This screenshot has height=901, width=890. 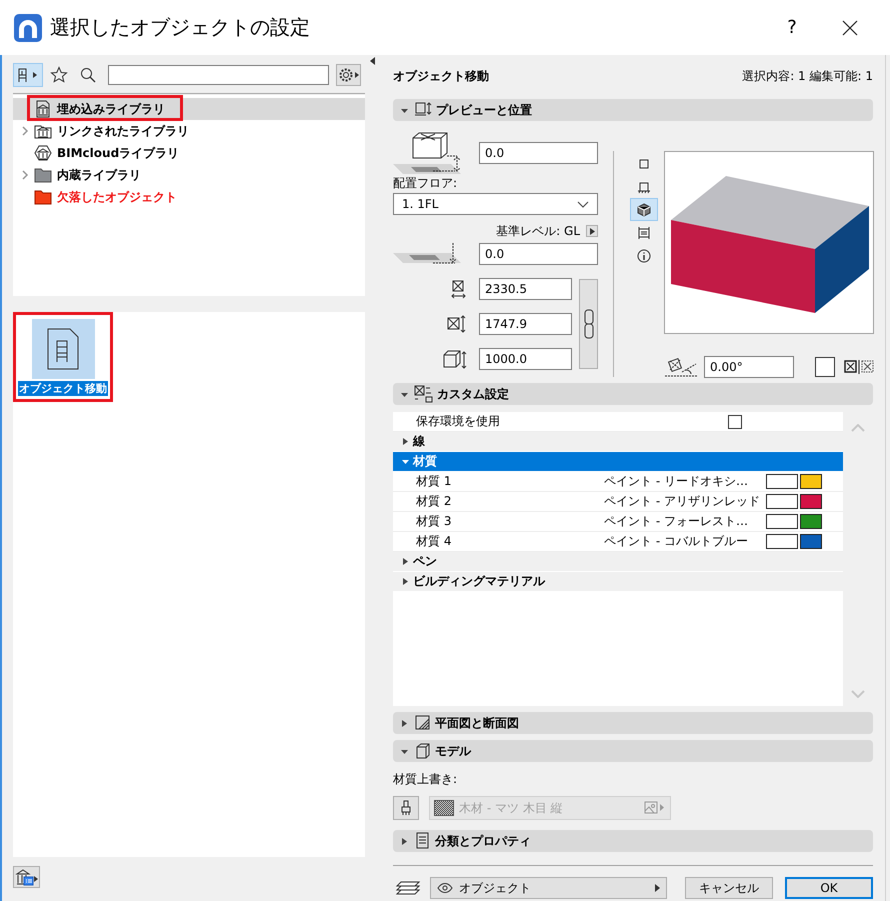 I want to click on object-label: オブジェクト移動, so click(x=63, y=388).